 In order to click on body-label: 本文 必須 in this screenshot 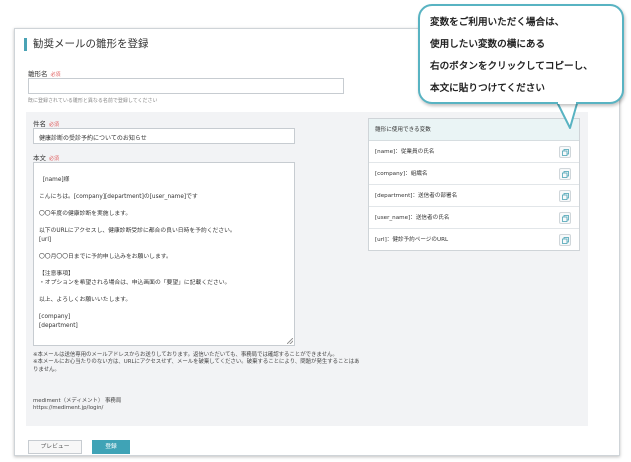, I will do `click(46, 157)`.